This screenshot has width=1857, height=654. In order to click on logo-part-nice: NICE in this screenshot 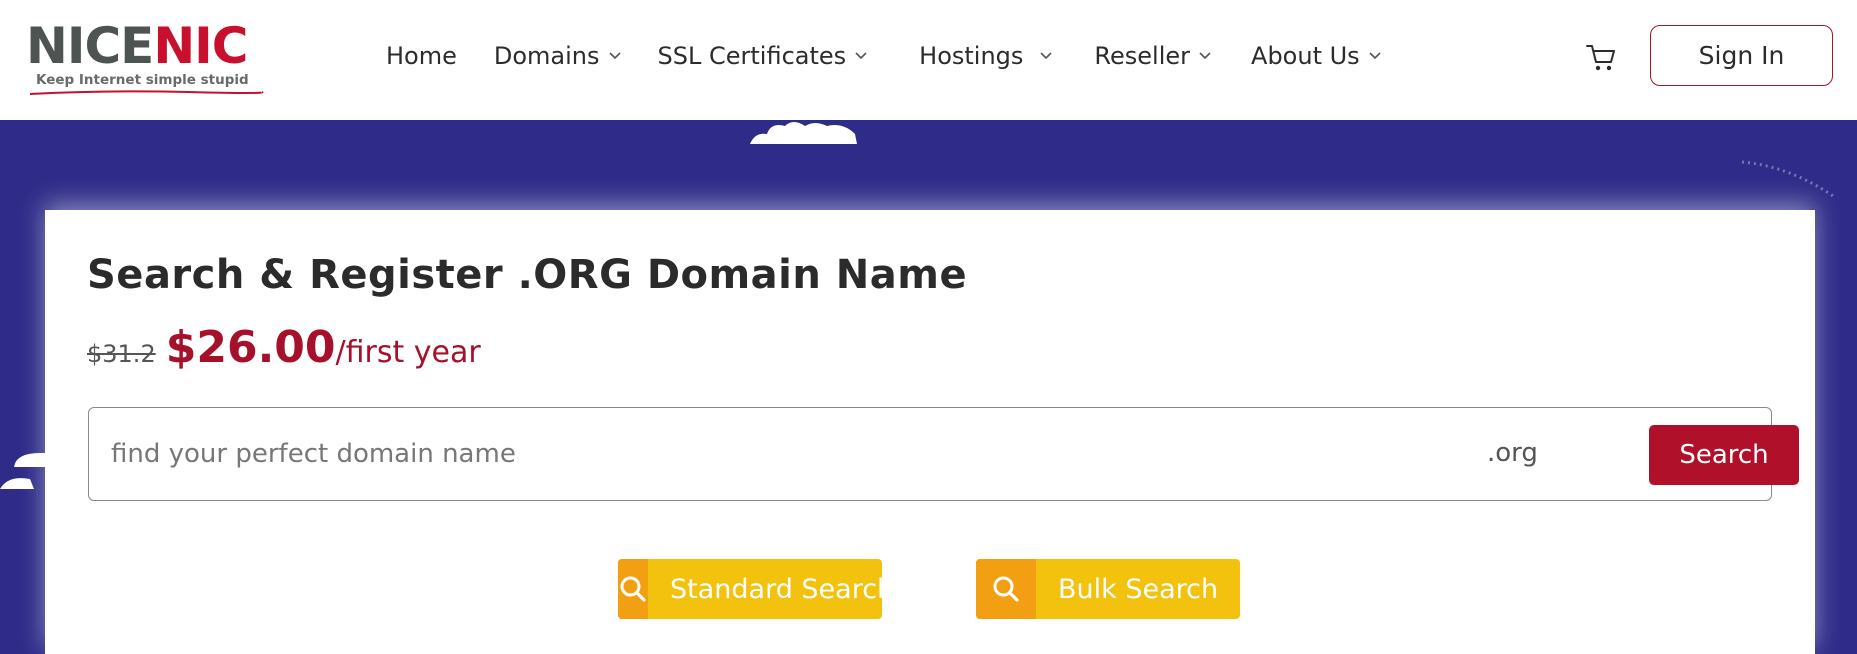, I will do `click(90, 46)`.